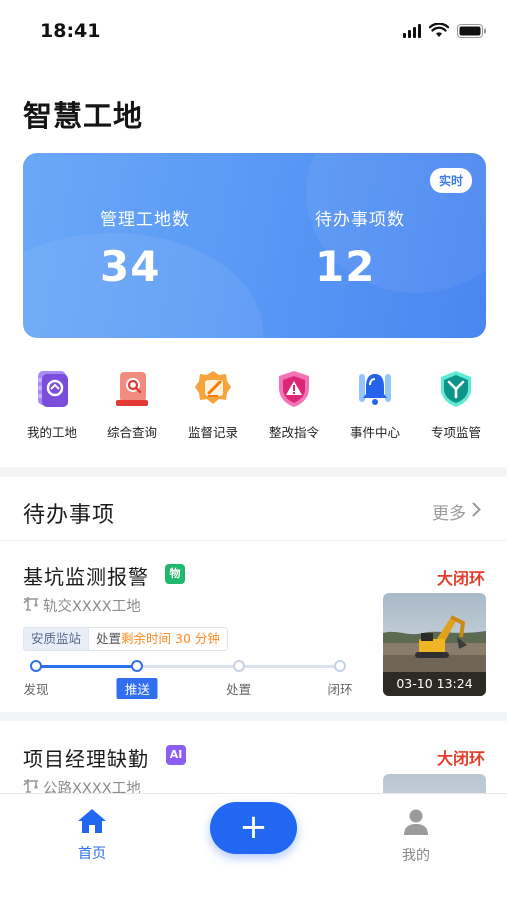  What do you see at coordinates (412, 30) in the screenshot?
I see `signal-icon` at bounding box center [412, 30].